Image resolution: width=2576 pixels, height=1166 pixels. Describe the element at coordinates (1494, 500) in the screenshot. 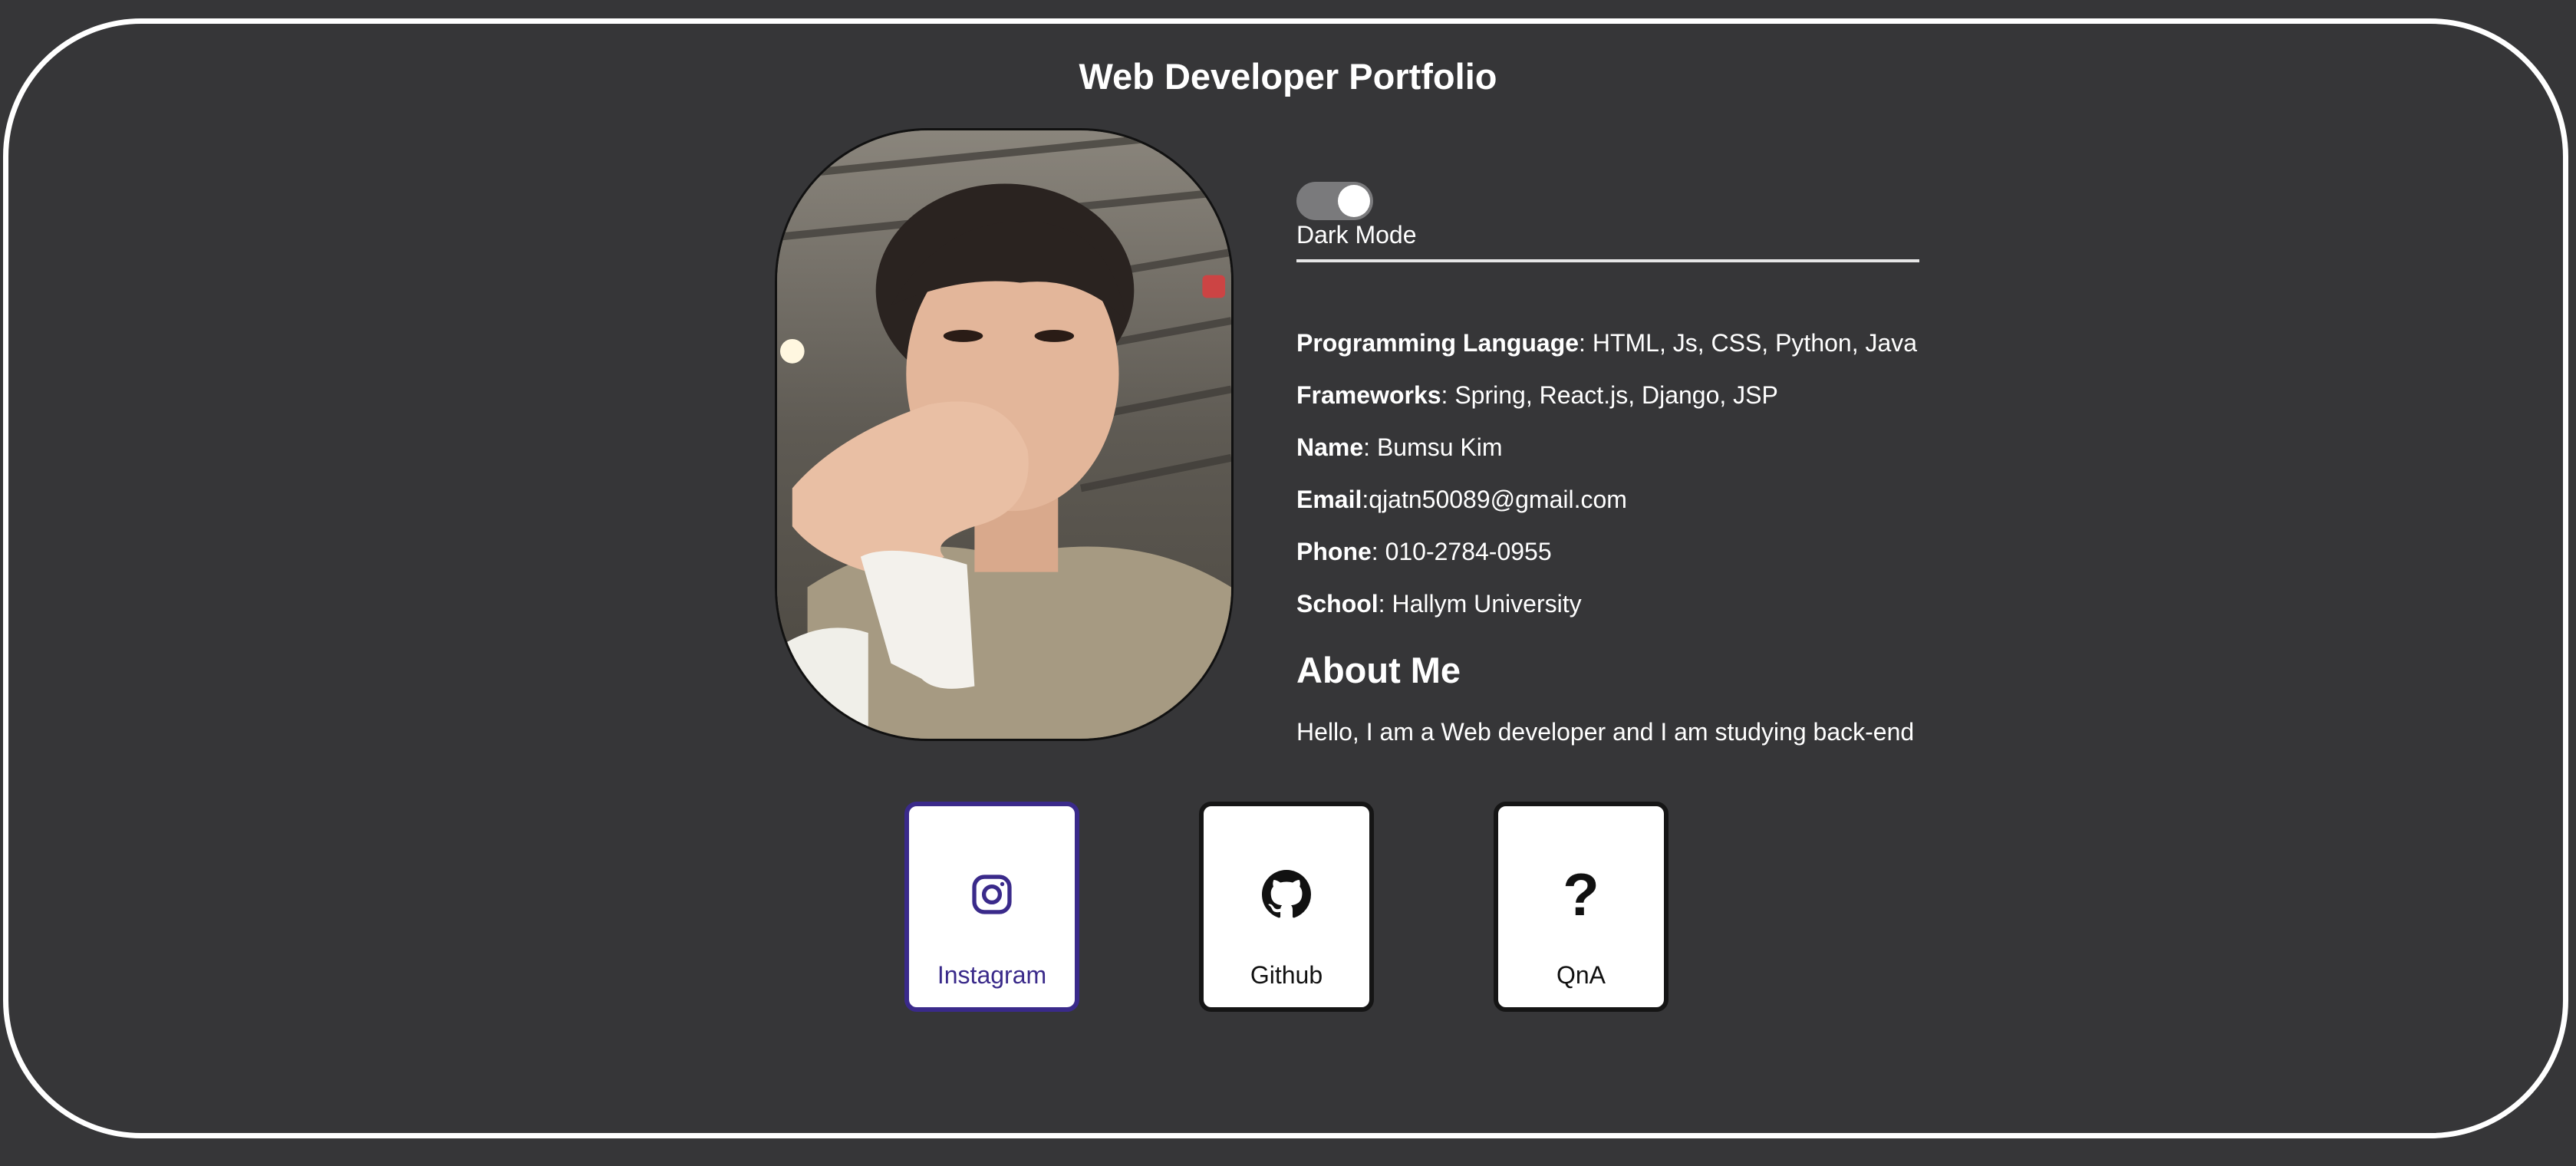

I see `field-value: :qjatn50089@gmail.com` at that location.